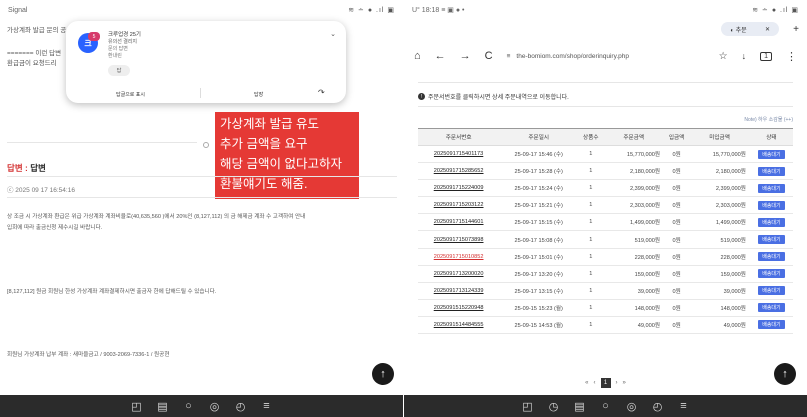  Describe the element at coordinates (321, 92) in the screenshot. I see `snooze-icon: ↷` at that location.